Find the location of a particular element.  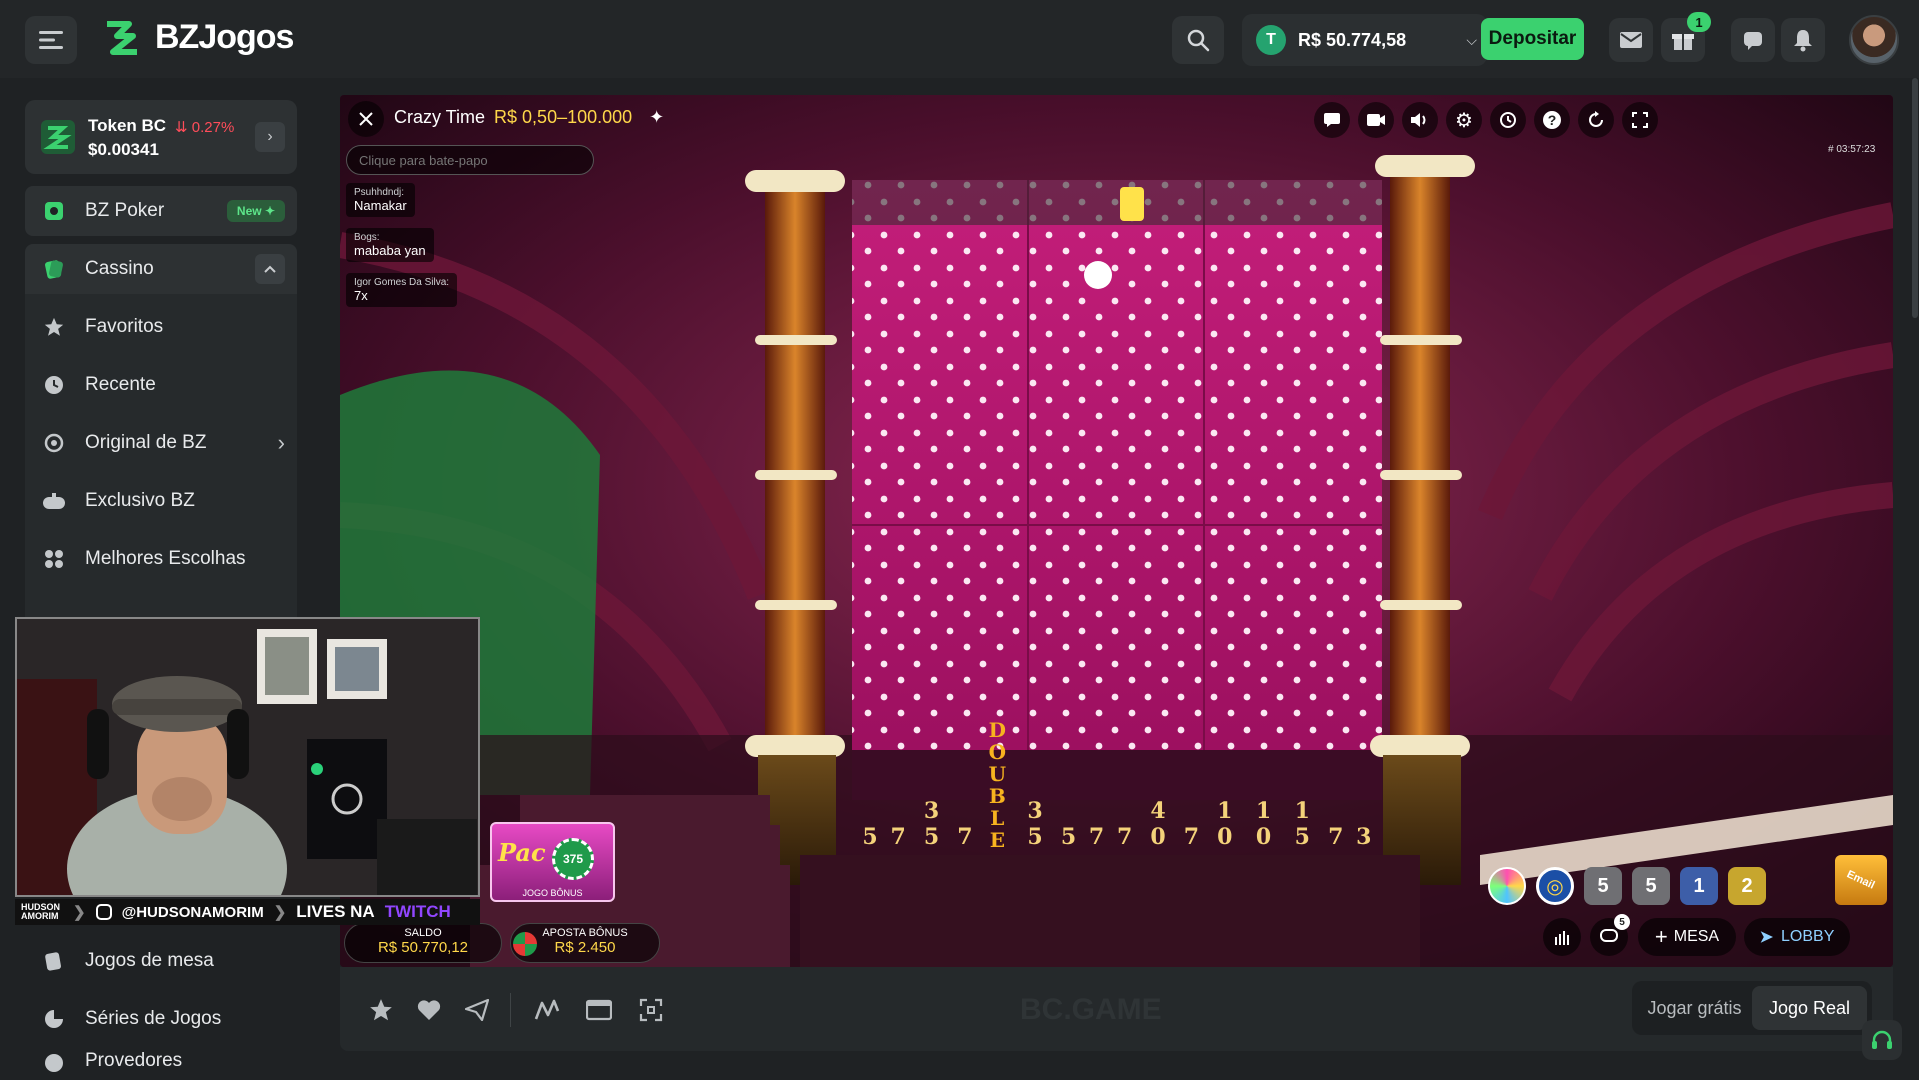

streamer-webcam is located at coordinates (247, 757).